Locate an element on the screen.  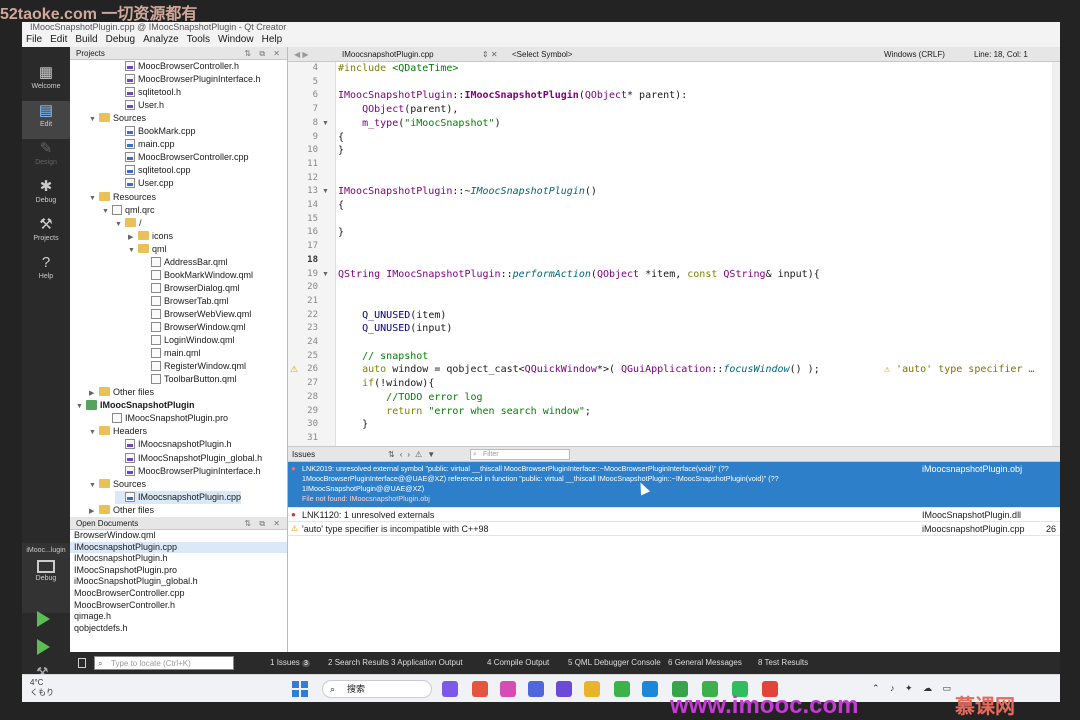
tree-item: IMoocsnapshotPlugin.h is located at coordinates (173, 444).